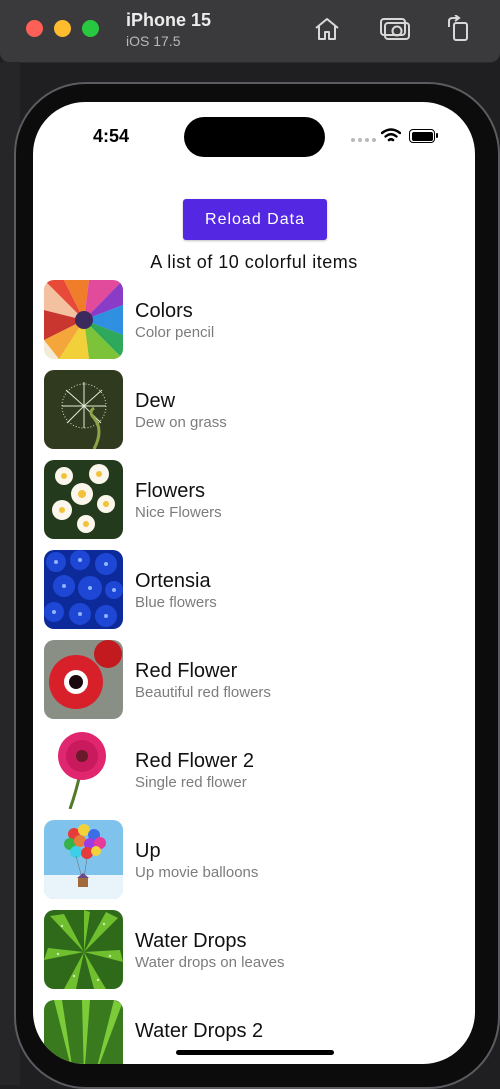 Image resolution: width=500 pixels, height=1089 pixels. Describe the element at coordinates (83, 1032) in the screenshot. I see `water-drops-2-thumbnail` at that location.